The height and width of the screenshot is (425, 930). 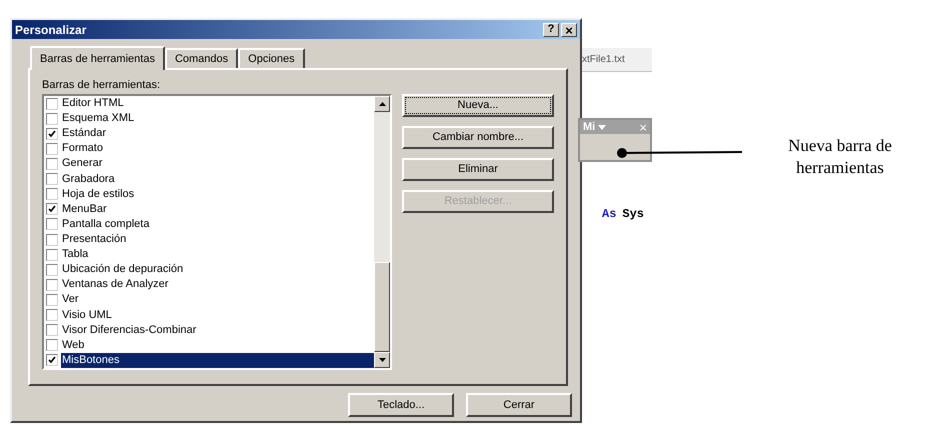 What do you see at coordinates (217, 164) in the screenshot?
I see `list-item: Generar` at bounding box center [217, 164].